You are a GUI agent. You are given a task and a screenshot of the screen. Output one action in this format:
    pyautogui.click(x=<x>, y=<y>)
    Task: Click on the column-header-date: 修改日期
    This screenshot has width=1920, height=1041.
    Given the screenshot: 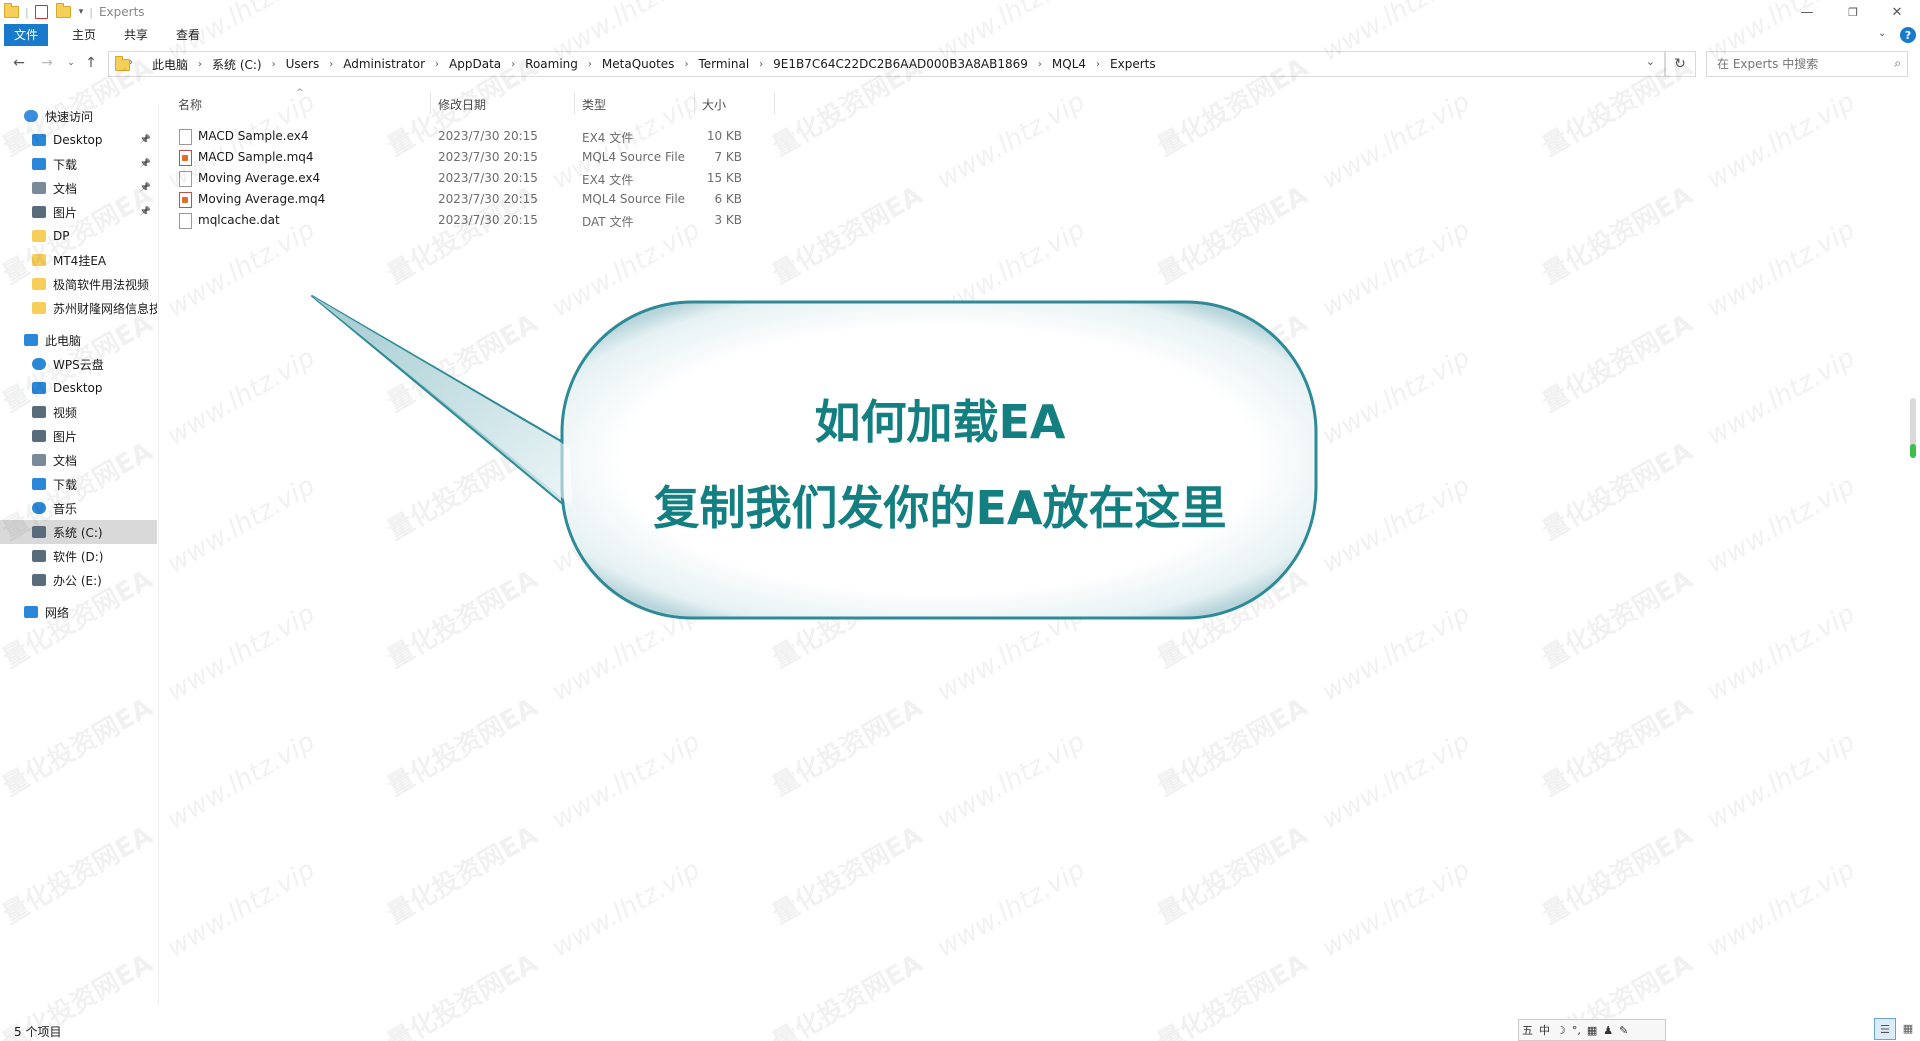 What is the action you would take?
    pyautogui.click(x=462, y=104)
    